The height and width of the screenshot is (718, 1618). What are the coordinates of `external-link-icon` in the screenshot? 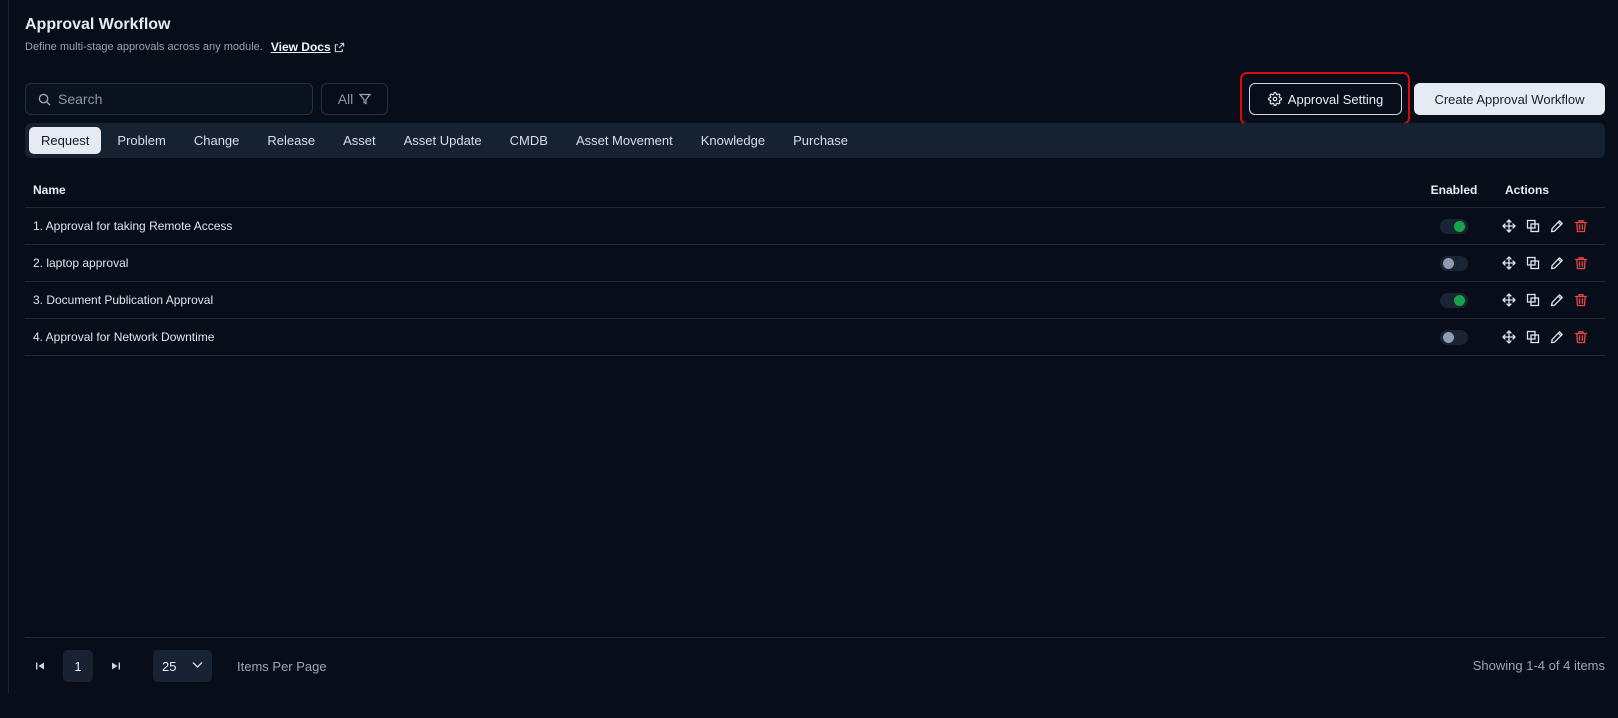 It's located at (339, 47).